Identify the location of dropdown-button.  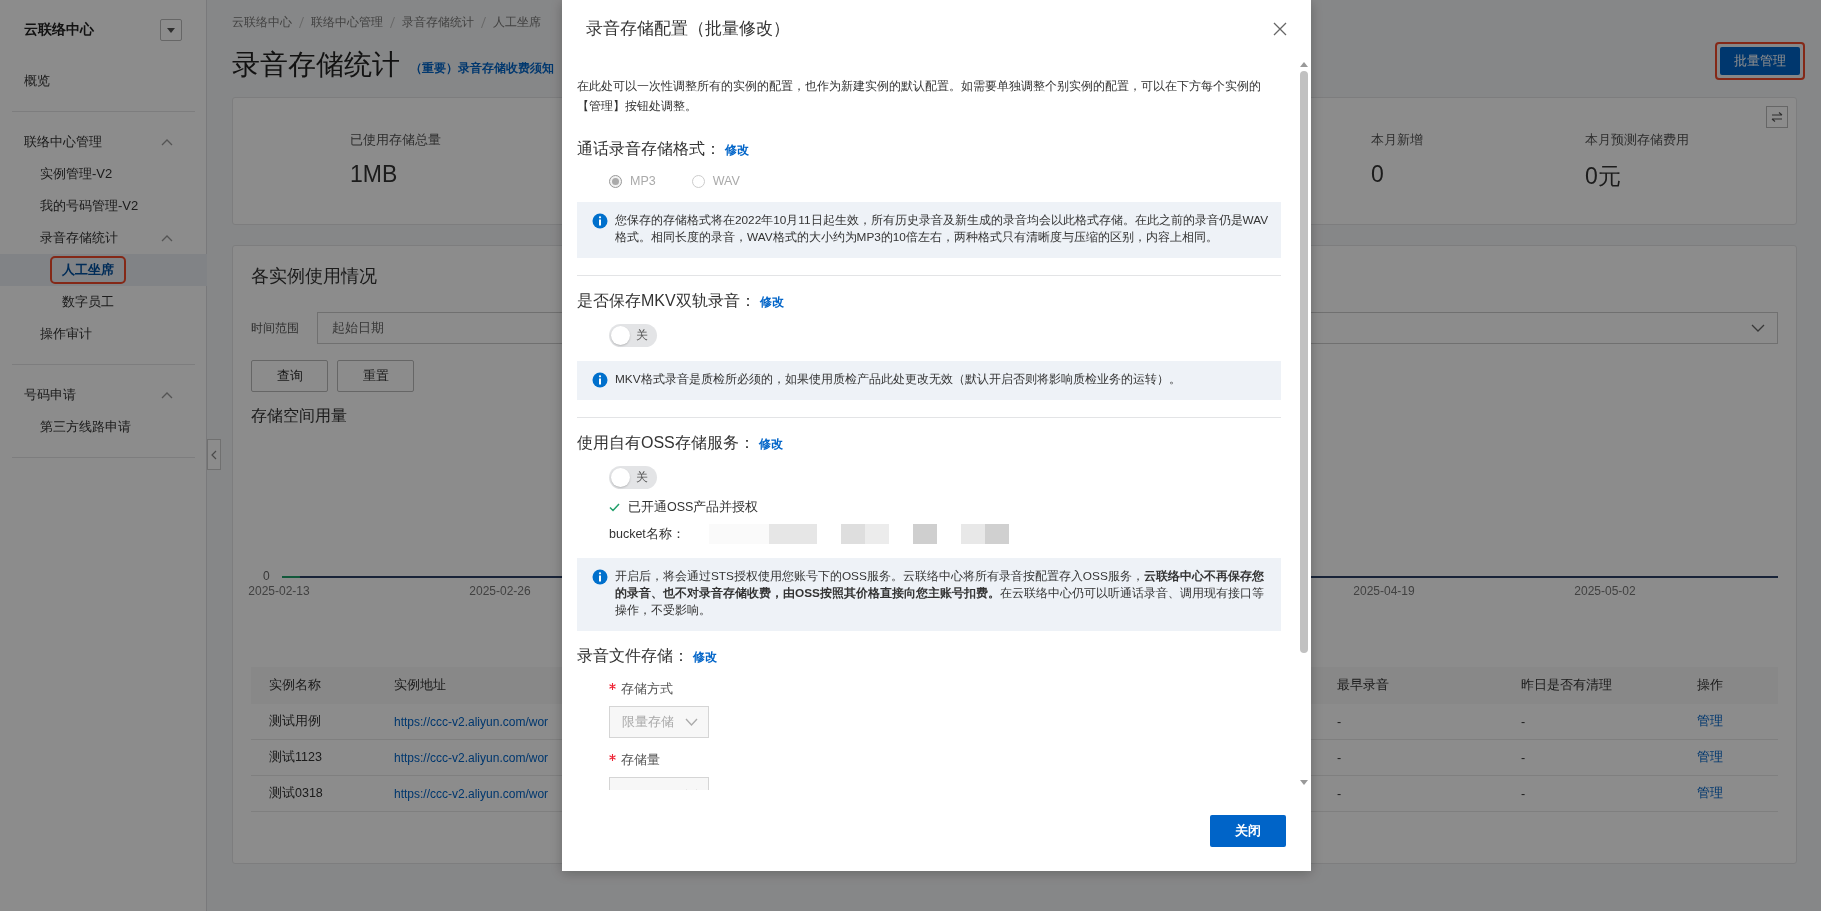
(171, 30).